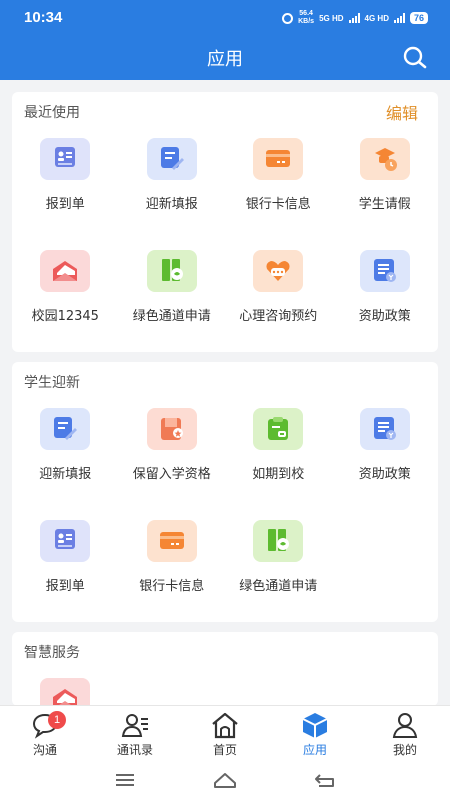 This screenshot has width=450, height=800. I want to click on apps-cube-icon, so click(315, 725).